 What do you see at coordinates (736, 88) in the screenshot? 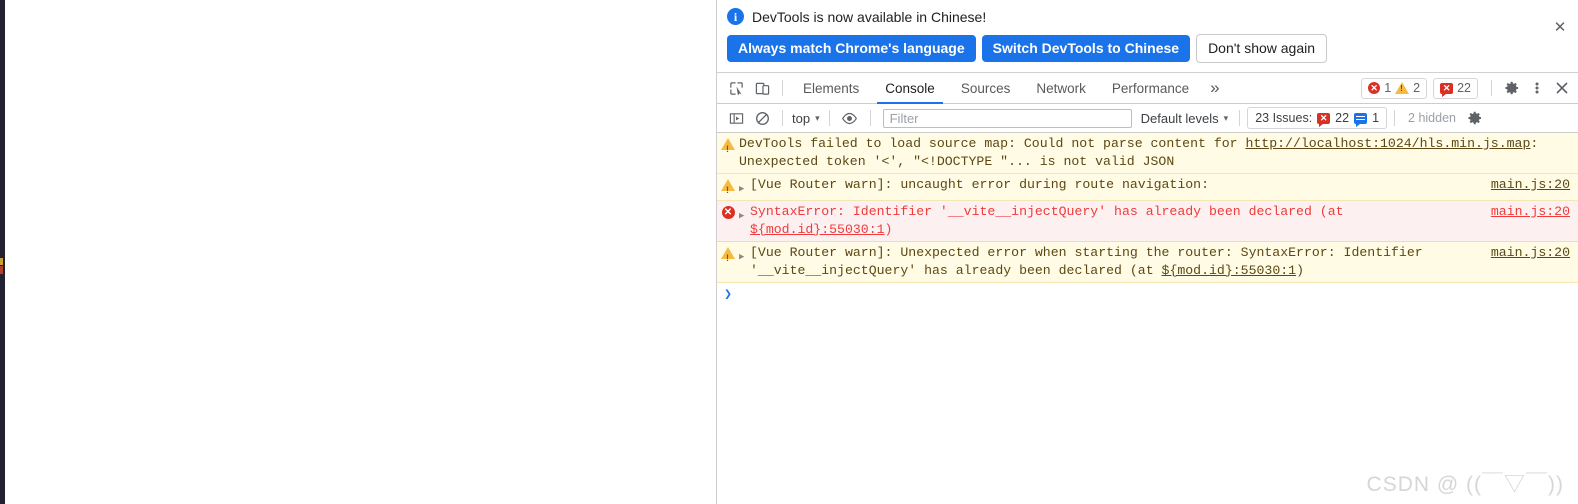
I see `inspect-element-icon` at bounding box center [736, 88].